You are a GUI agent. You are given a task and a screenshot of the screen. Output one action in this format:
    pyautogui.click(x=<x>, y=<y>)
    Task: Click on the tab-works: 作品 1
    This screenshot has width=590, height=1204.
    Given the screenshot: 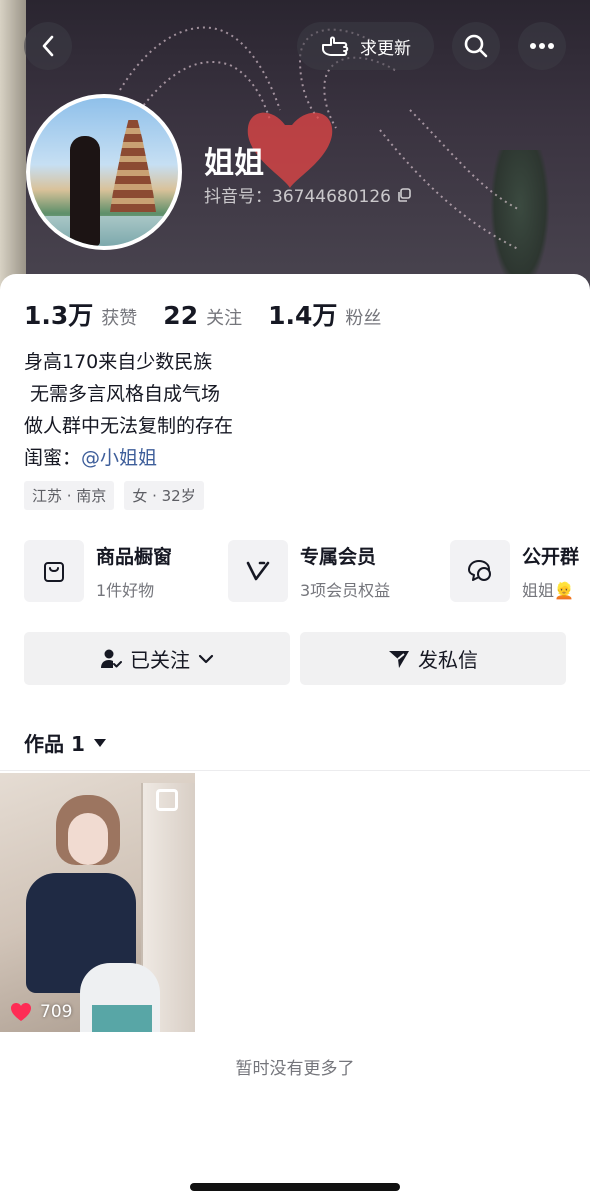 What is the action you would take?
    pyautogui.click(x=65, y=742)
    